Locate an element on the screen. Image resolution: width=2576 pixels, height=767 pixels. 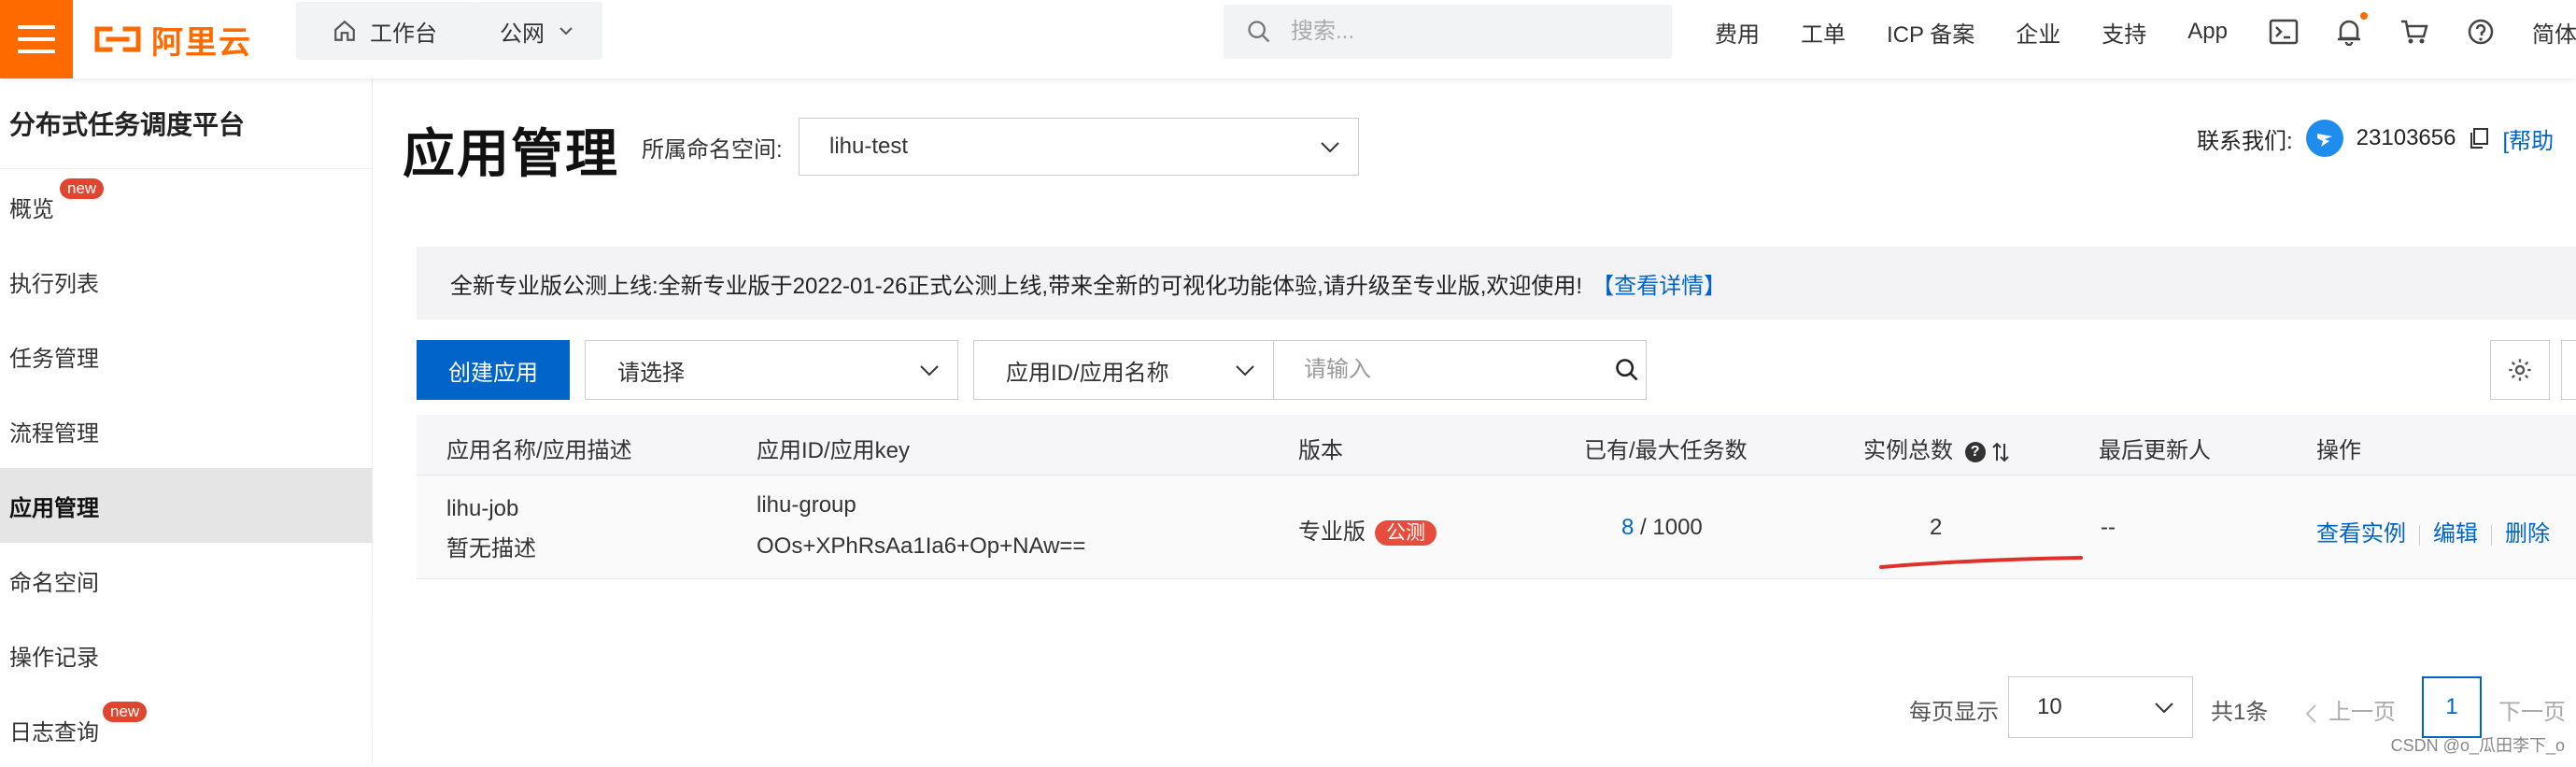
sidebar-item-overview: 概览 new is located at coordinates (186, 207).